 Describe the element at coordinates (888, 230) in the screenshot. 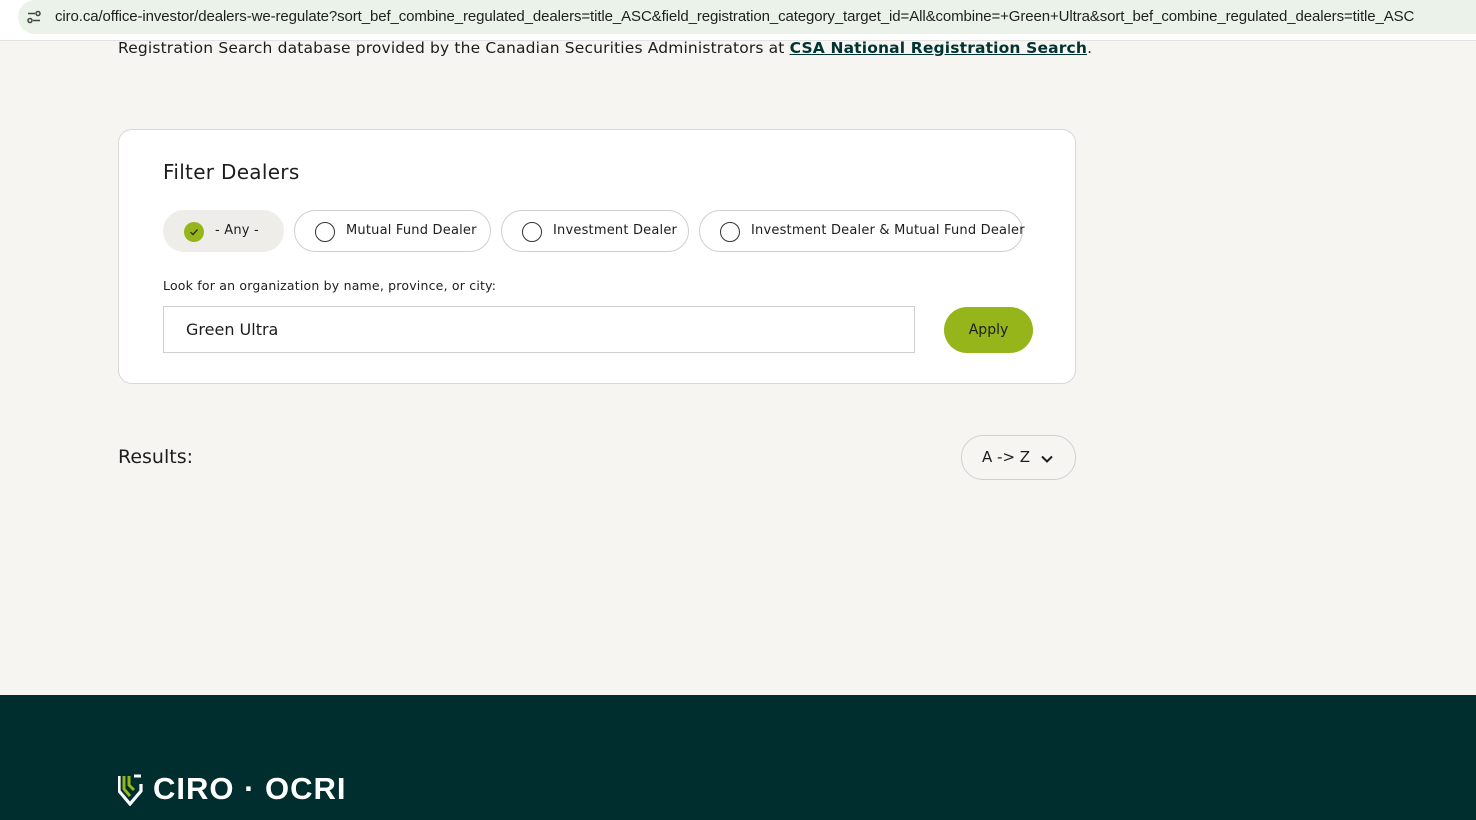

I see `filter-option-label: Investment Dealer & Mutual Fund Dealer` at that location.